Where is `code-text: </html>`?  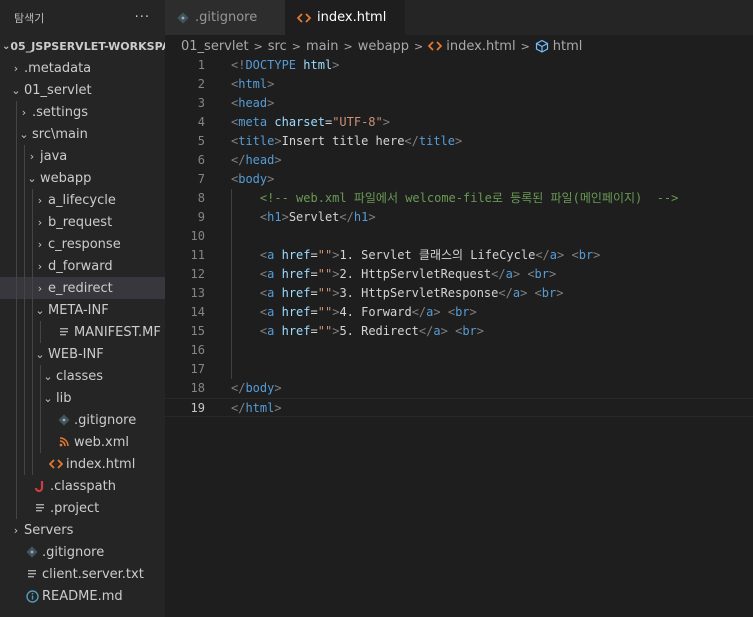
code-text: </html> is located at coordinates (256, 408).